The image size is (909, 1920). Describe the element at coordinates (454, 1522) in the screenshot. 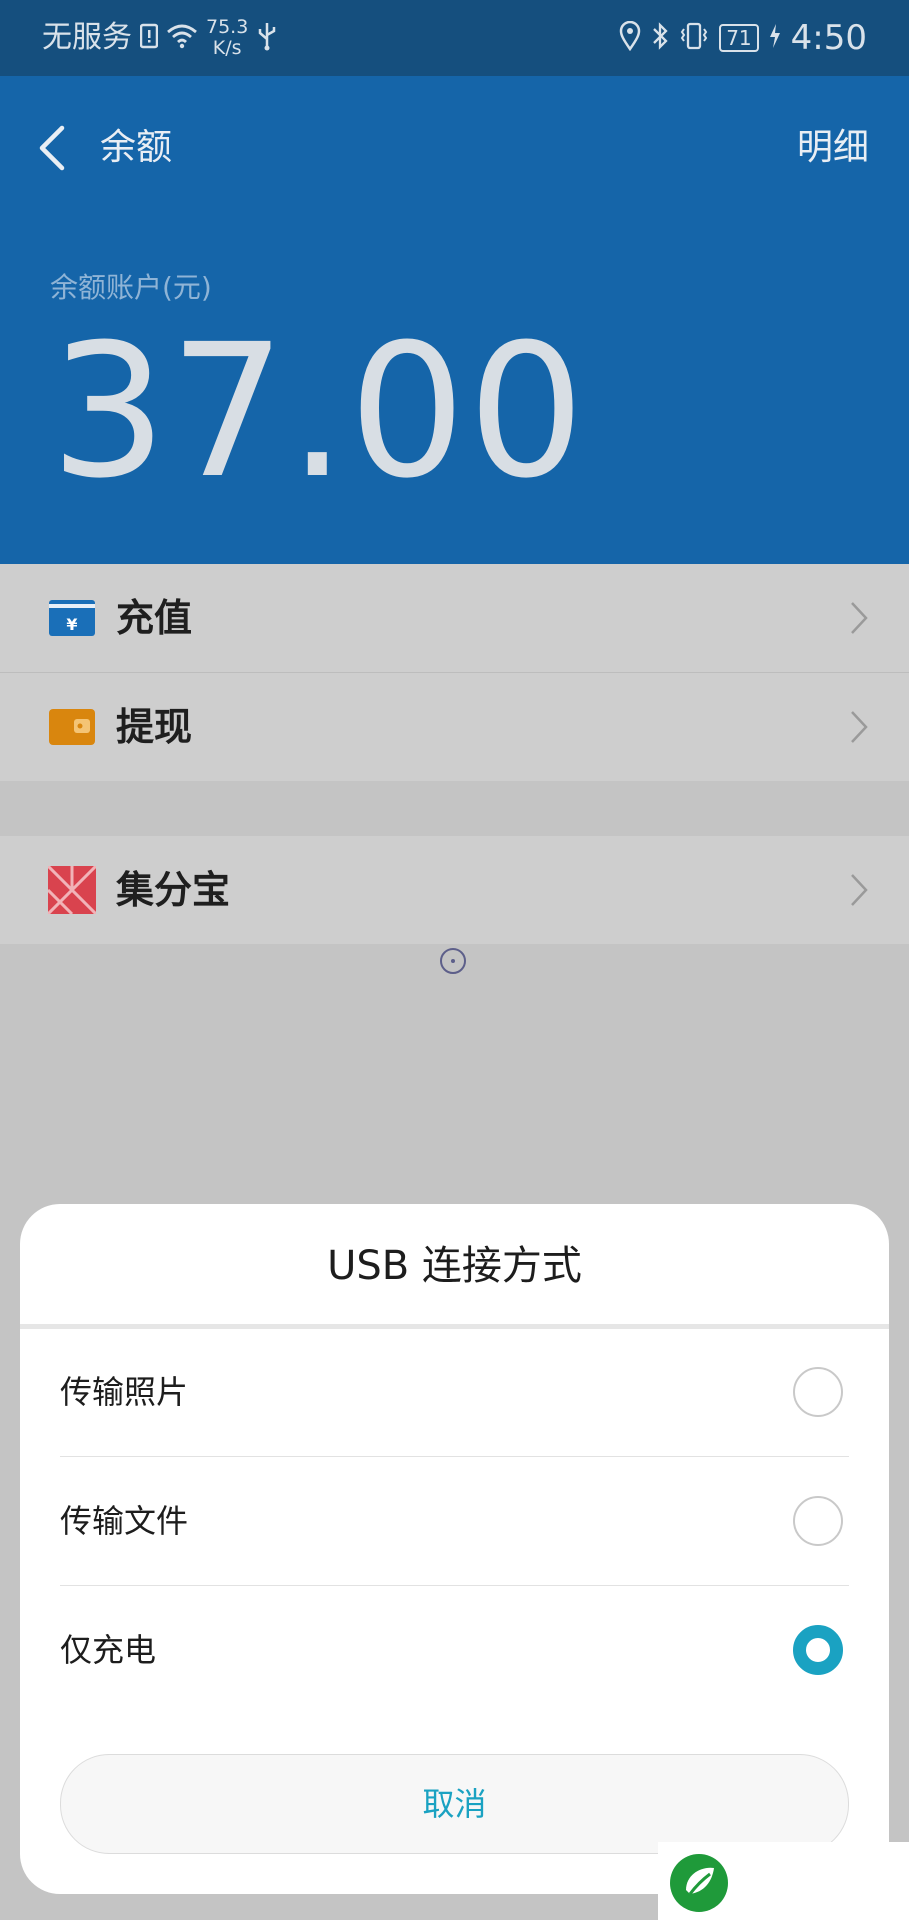

I see `option-transfer-files: 传输文件` at that location.